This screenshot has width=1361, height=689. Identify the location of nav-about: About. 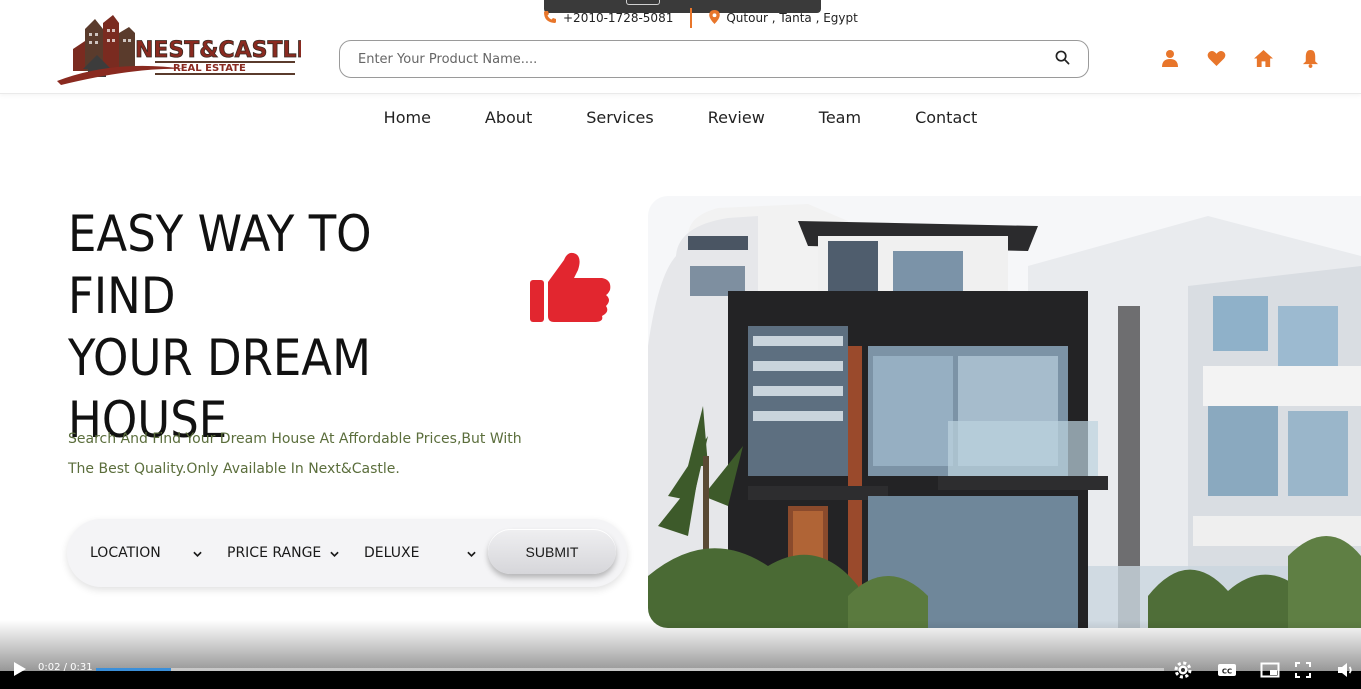
(508, 118).